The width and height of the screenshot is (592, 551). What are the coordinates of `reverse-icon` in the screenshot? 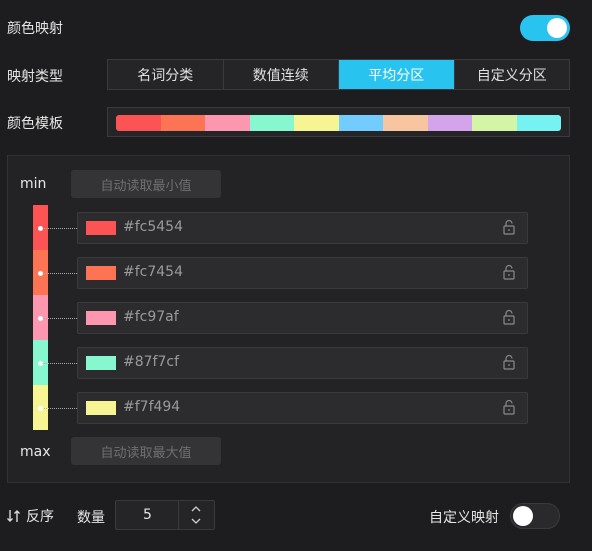 It's located at (13, 516).